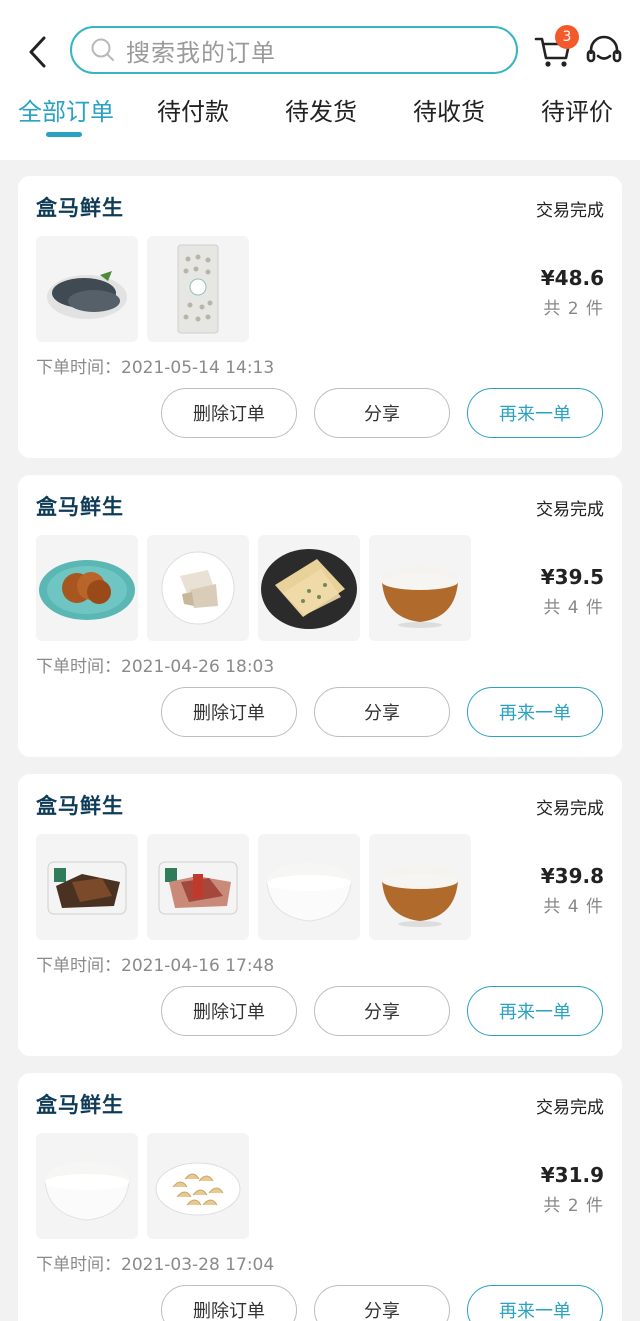 This screenshot has width=640, height=1321. What do you see at coordinates (572, 876) in the screenshot?
I see `order-total-price: ¥39.8` at bounding box center [572, 876].